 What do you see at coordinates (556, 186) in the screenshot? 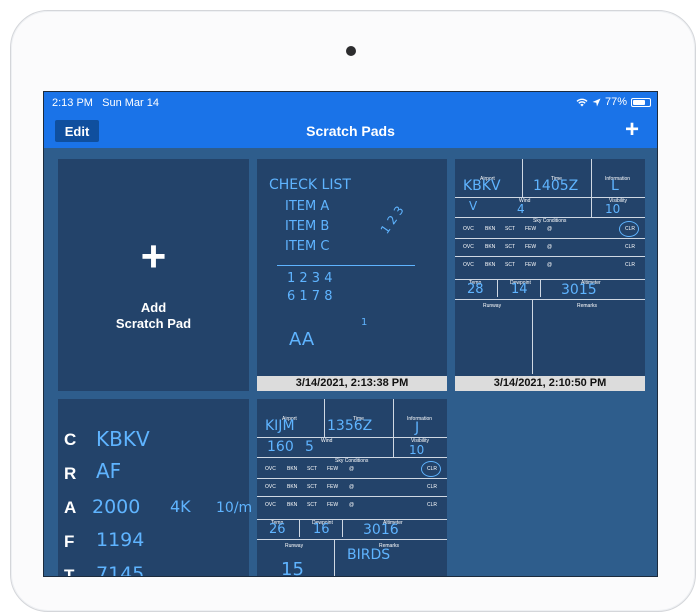
I see `ink-text: 1405Z` at bounding box center [556, 186].